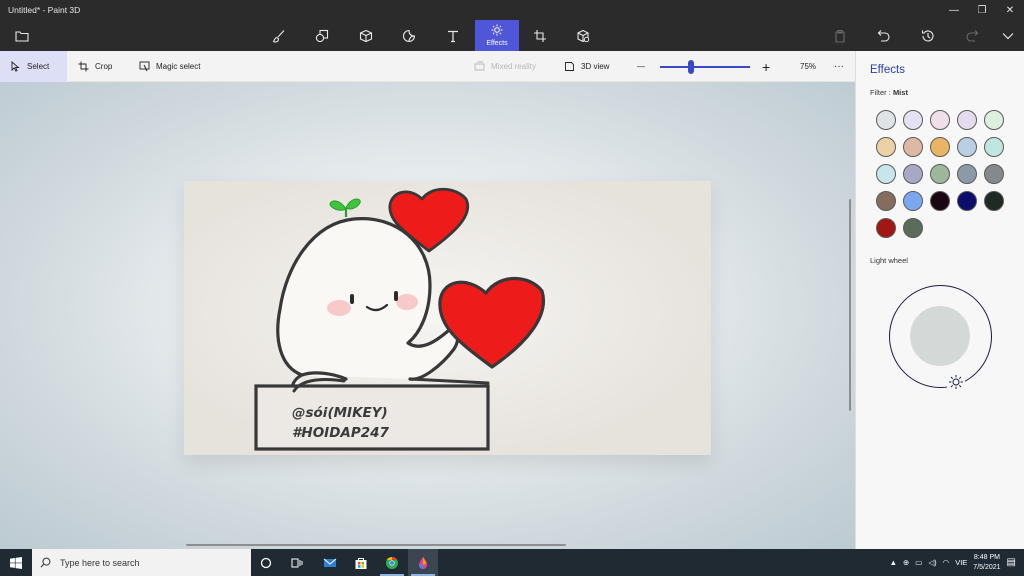 This screenshot has height=576, width=1024. I want to click on horizontal-scrollbar, so click(376, 545).